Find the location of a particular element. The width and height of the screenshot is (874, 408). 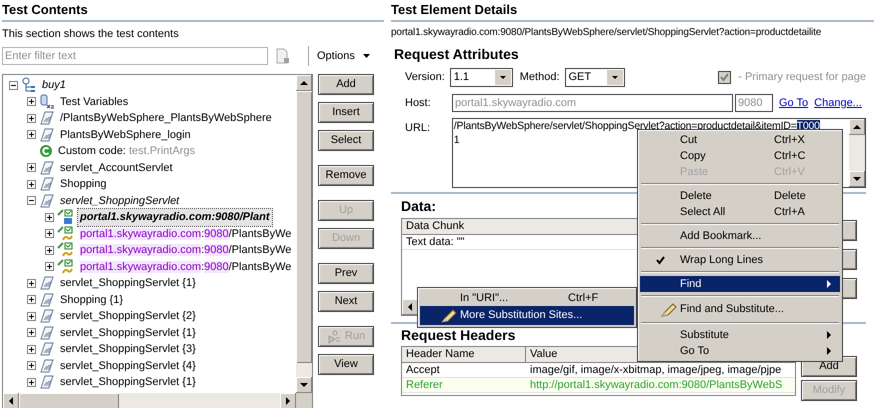

filter-field: Enter filter text is located at coordinates (135, 56).